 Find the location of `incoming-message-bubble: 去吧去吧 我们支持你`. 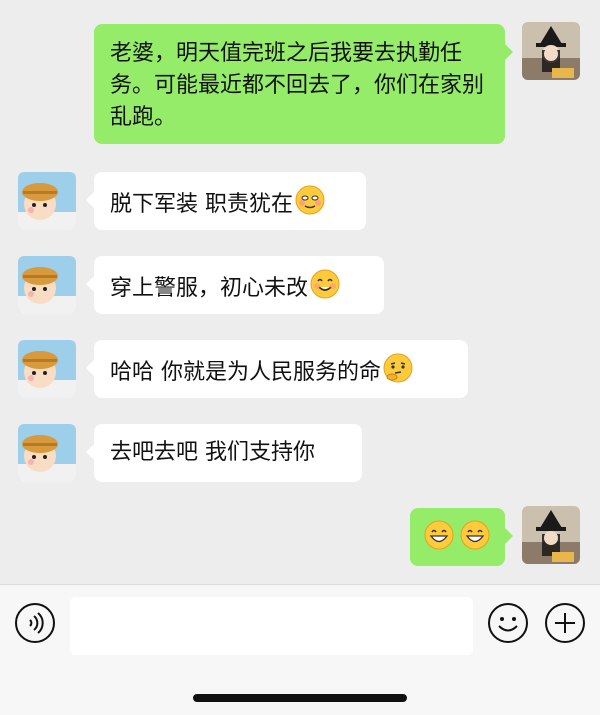

incoming-message-bubble: 去吧去吧 我们支持你 is located at coordinates (224, 453).